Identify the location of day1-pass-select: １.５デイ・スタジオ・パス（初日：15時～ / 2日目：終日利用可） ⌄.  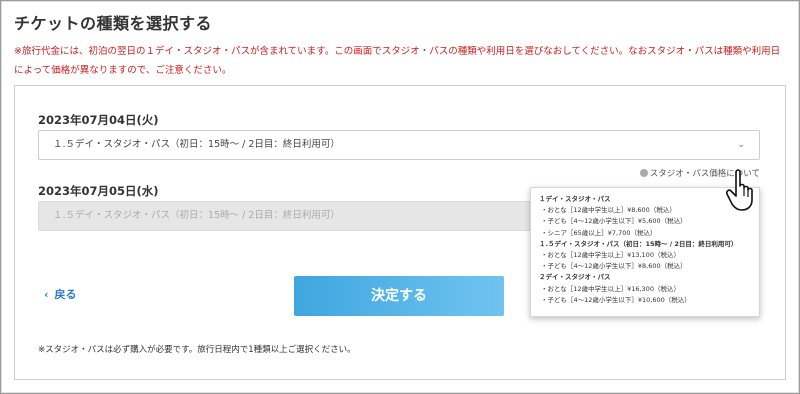
(399, 145).